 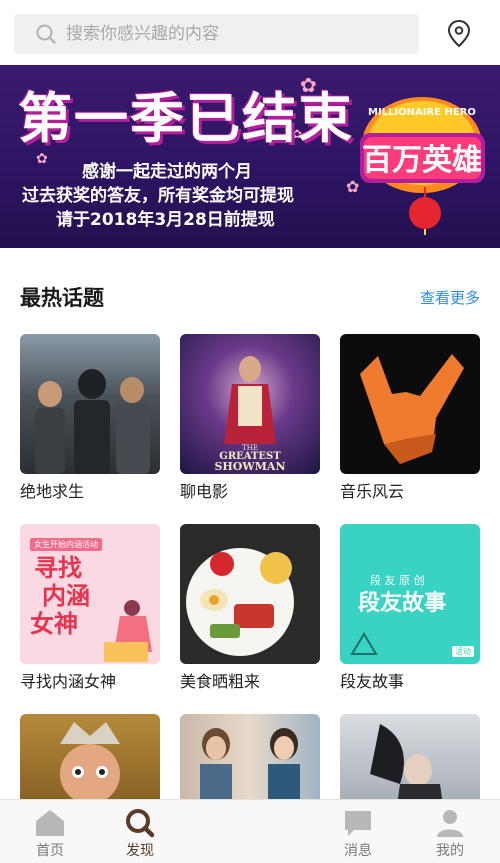 What do you see at coordinates (128, 631) in the screenshot?
I see `girl-illustration` at bounding box center [128, 631].